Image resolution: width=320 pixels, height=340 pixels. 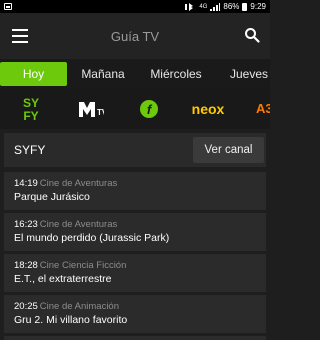 I want to click on app-title: Guía TV, so click(x=135, y=36).